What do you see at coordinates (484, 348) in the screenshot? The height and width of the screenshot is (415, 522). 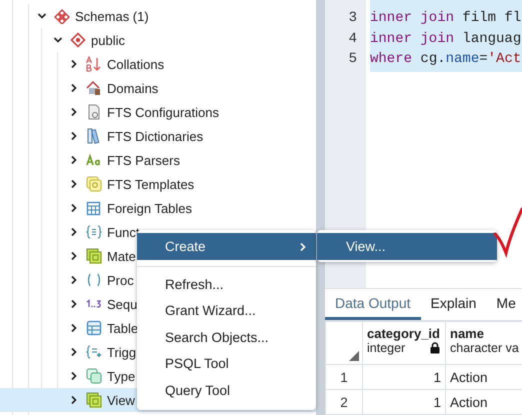 I see `column-type: character va` at bounding box center [484, 348].